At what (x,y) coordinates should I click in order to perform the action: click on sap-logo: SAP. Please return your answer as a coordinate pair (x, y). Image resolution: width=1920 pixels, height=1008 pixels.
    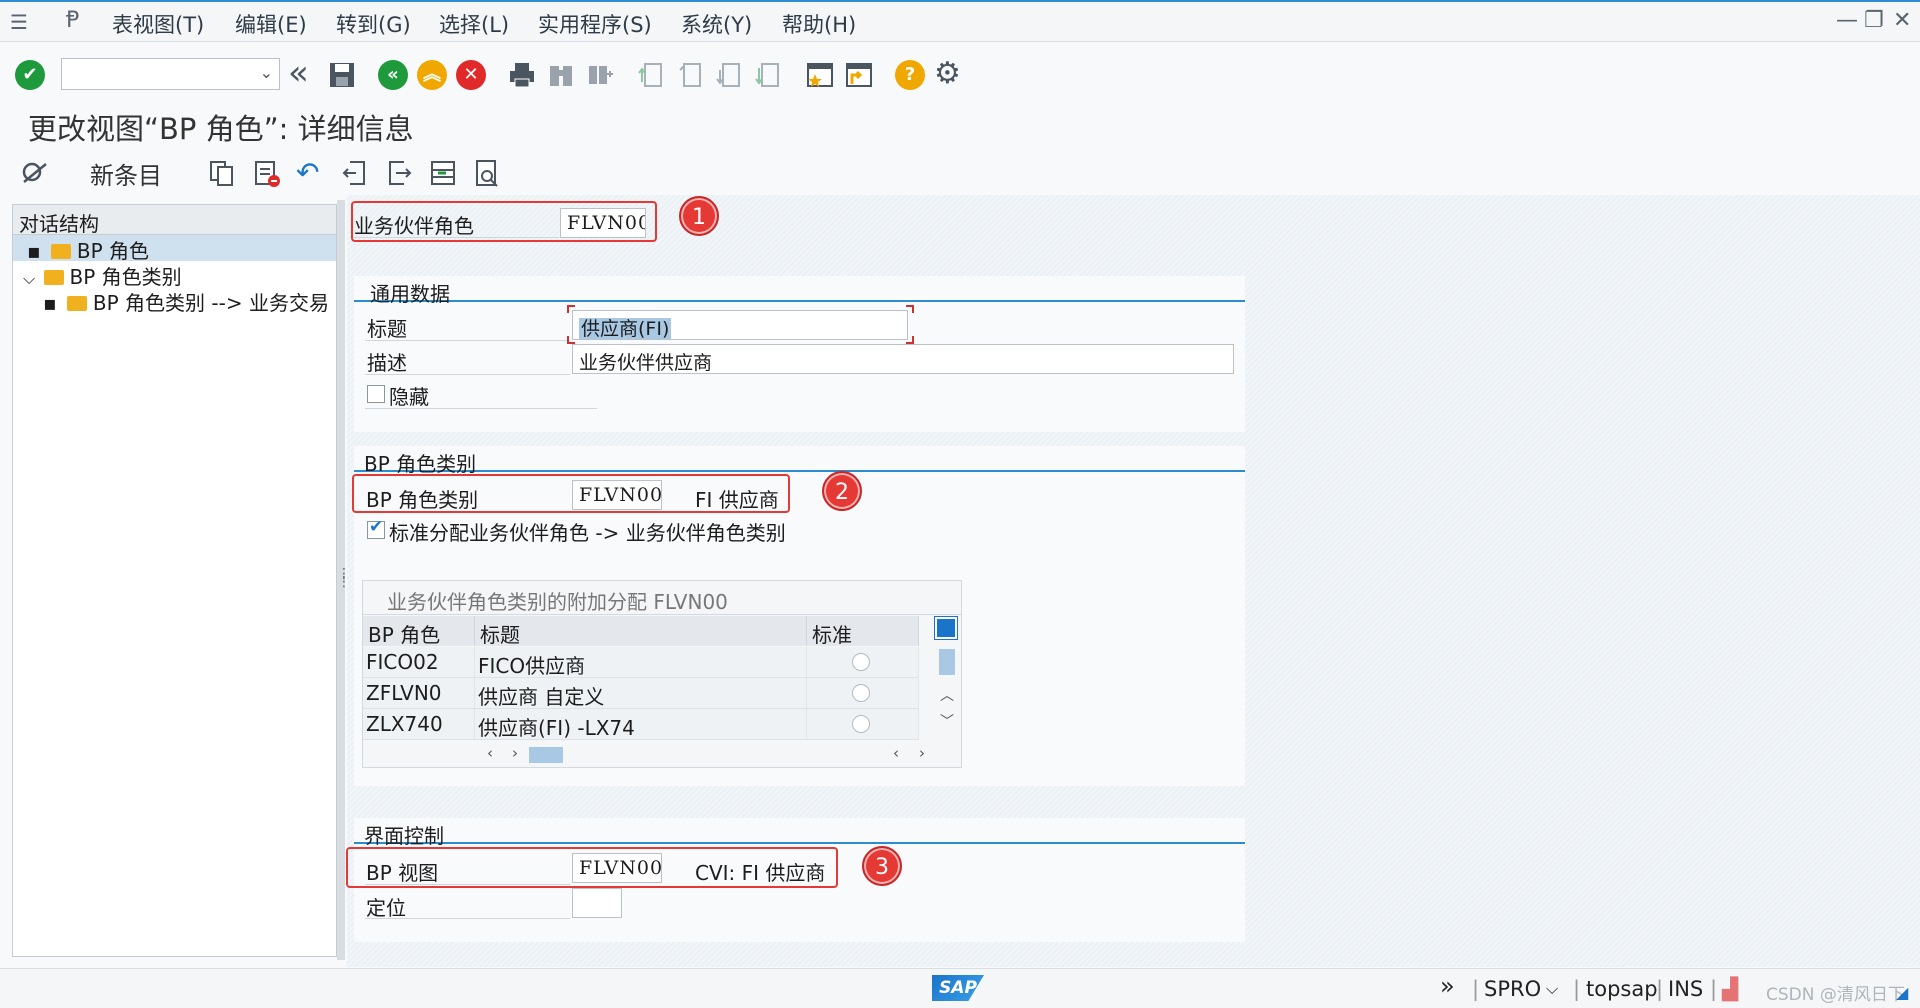
    Looking at the image, I should click on (958, 988).